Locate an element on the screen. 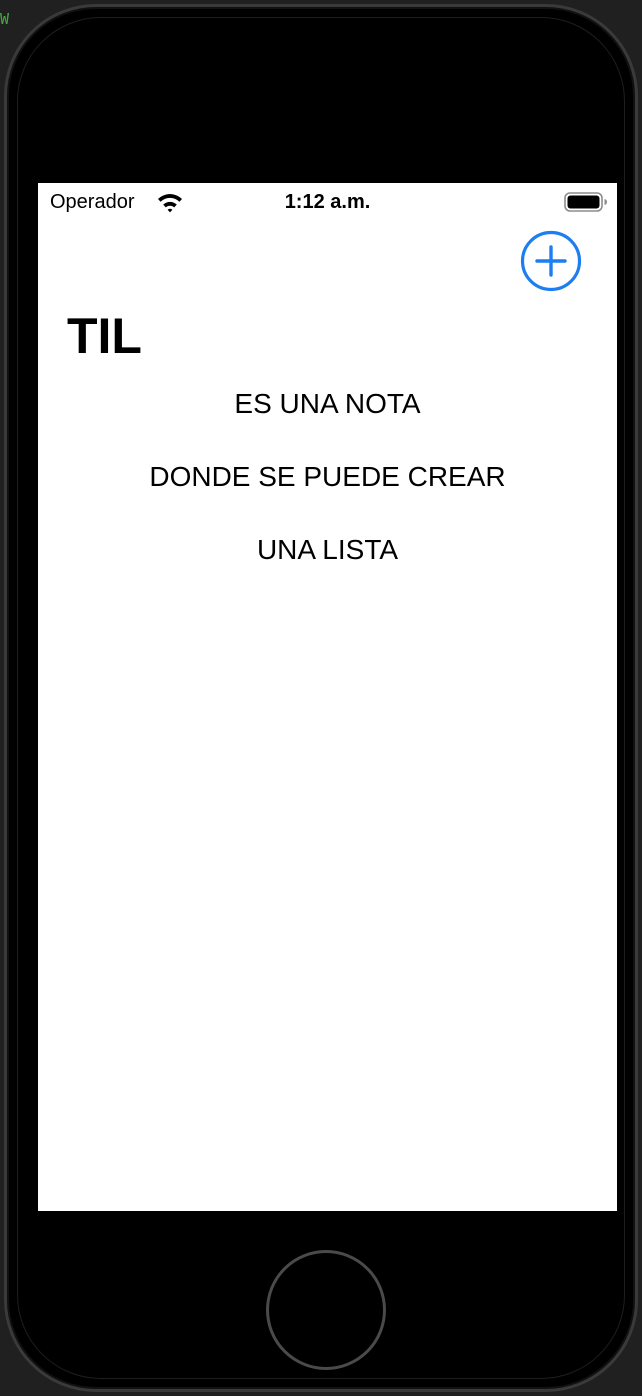  page-title: TIL is located at coordinates (104, 336).